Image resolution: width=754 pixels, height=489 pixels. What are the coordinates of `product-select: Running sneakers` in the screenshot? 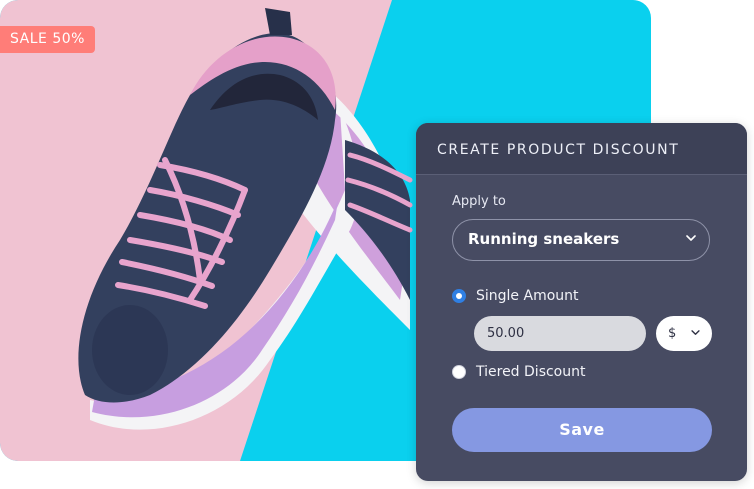 It's located at (581, 240).